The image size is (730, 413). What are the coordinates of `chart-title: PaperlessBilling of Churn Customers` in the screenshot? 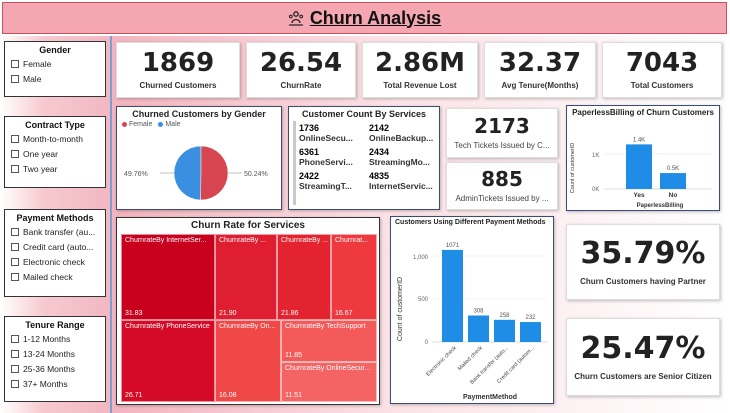 It's located at (643, 112).